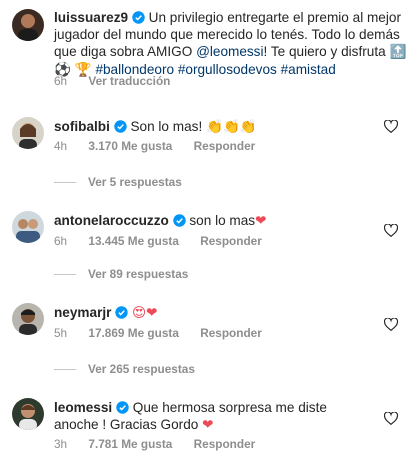 The image size is (420, 464). What do you see at coordinates (398, 52) in the screenshot?
I see `top-emoji: 🔝` at bounding box center [398, 52].